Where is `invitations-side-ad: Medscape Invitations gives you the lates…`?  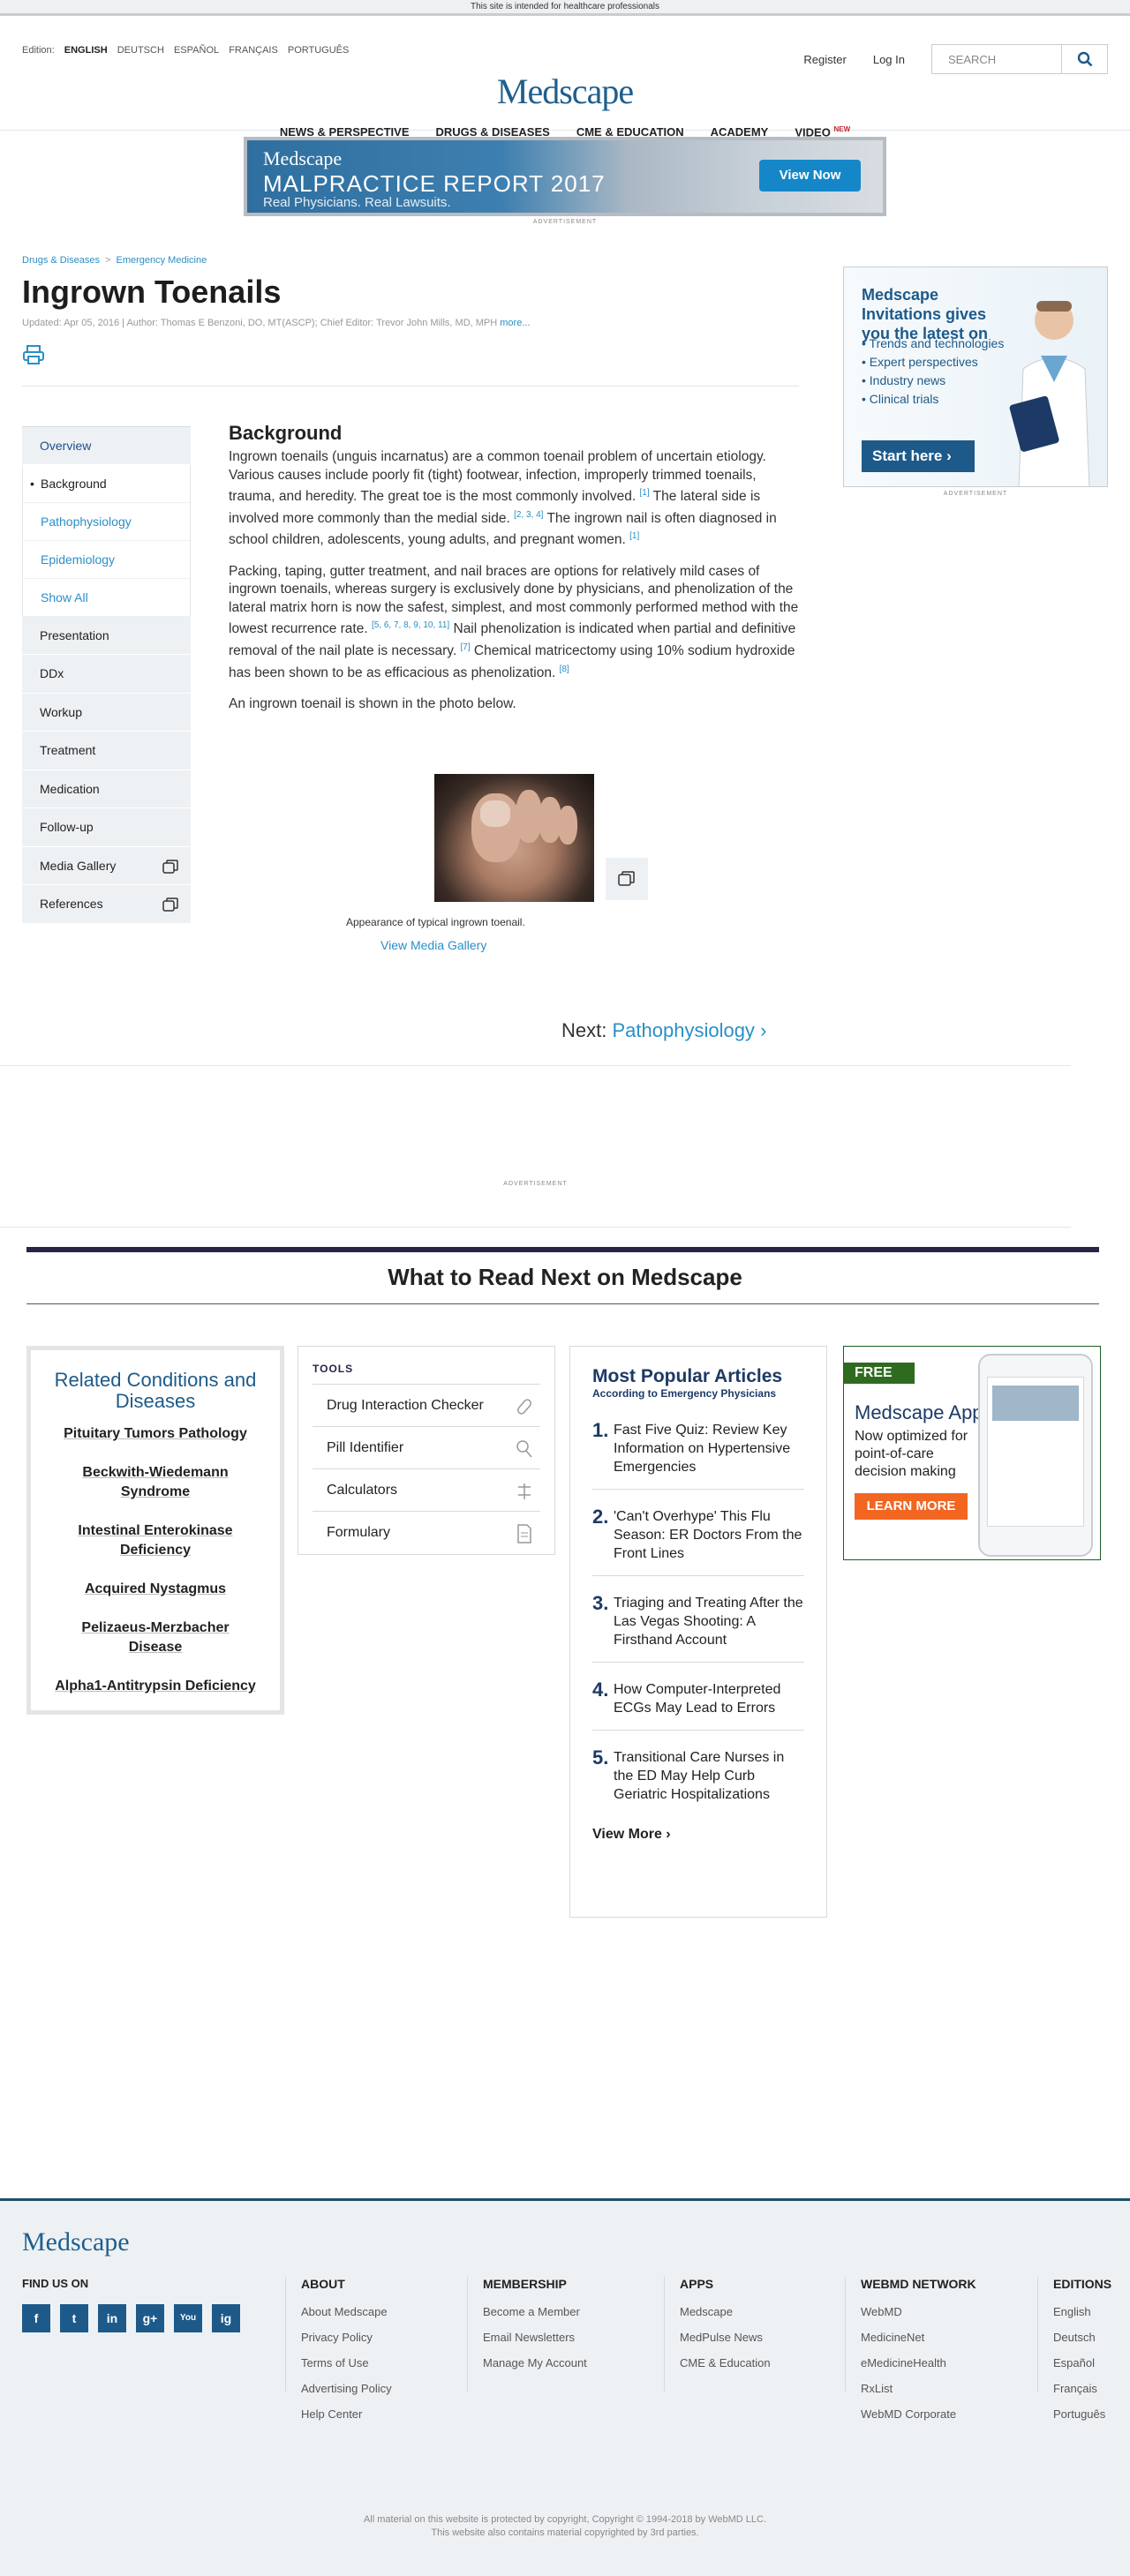 invitations-side-ad: Medscape Invitations gives you the lates… is located at coordinates (975, 377).